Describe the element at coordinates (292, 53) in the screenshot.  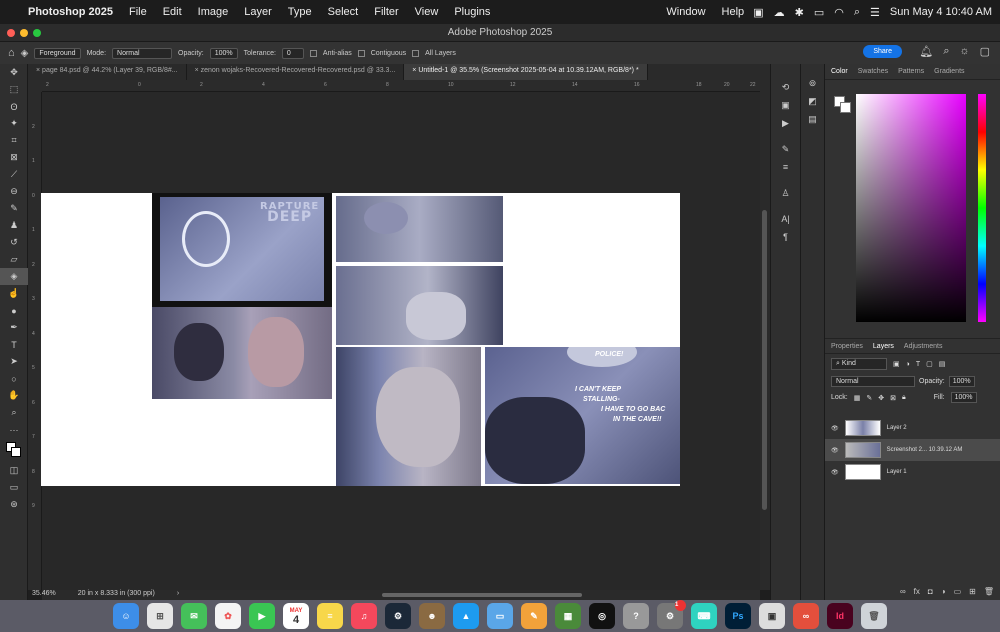
I see `tolerance-input: 0` at that location.